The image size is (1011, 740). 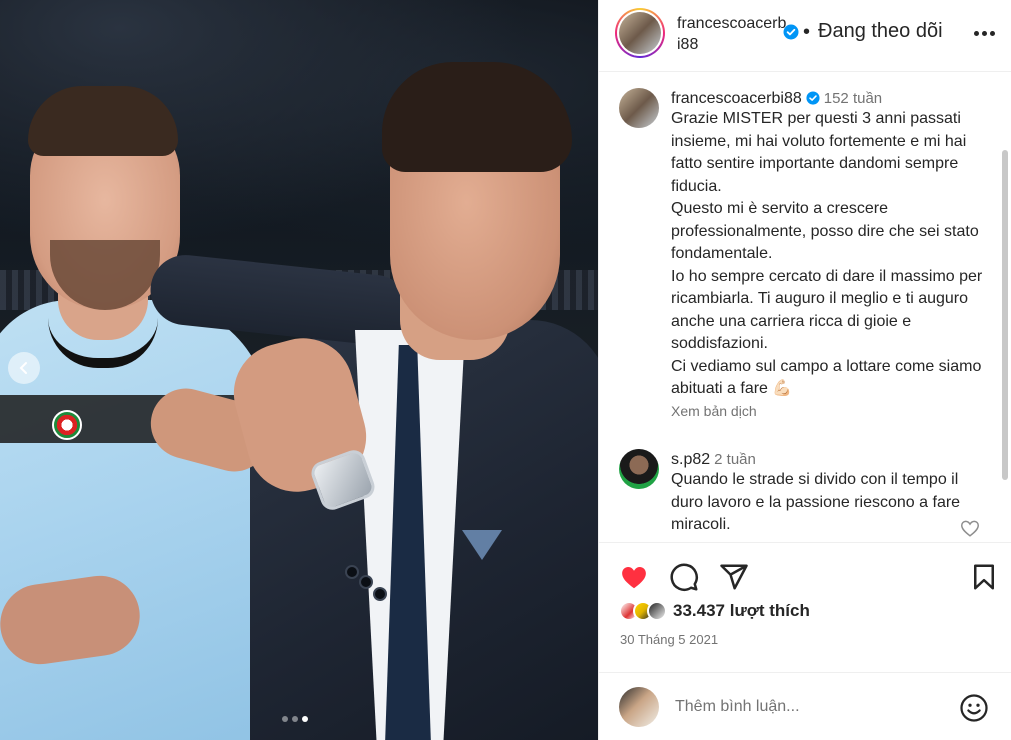 I want to click on save-bookmark-icon, so click(x=984, y=577).